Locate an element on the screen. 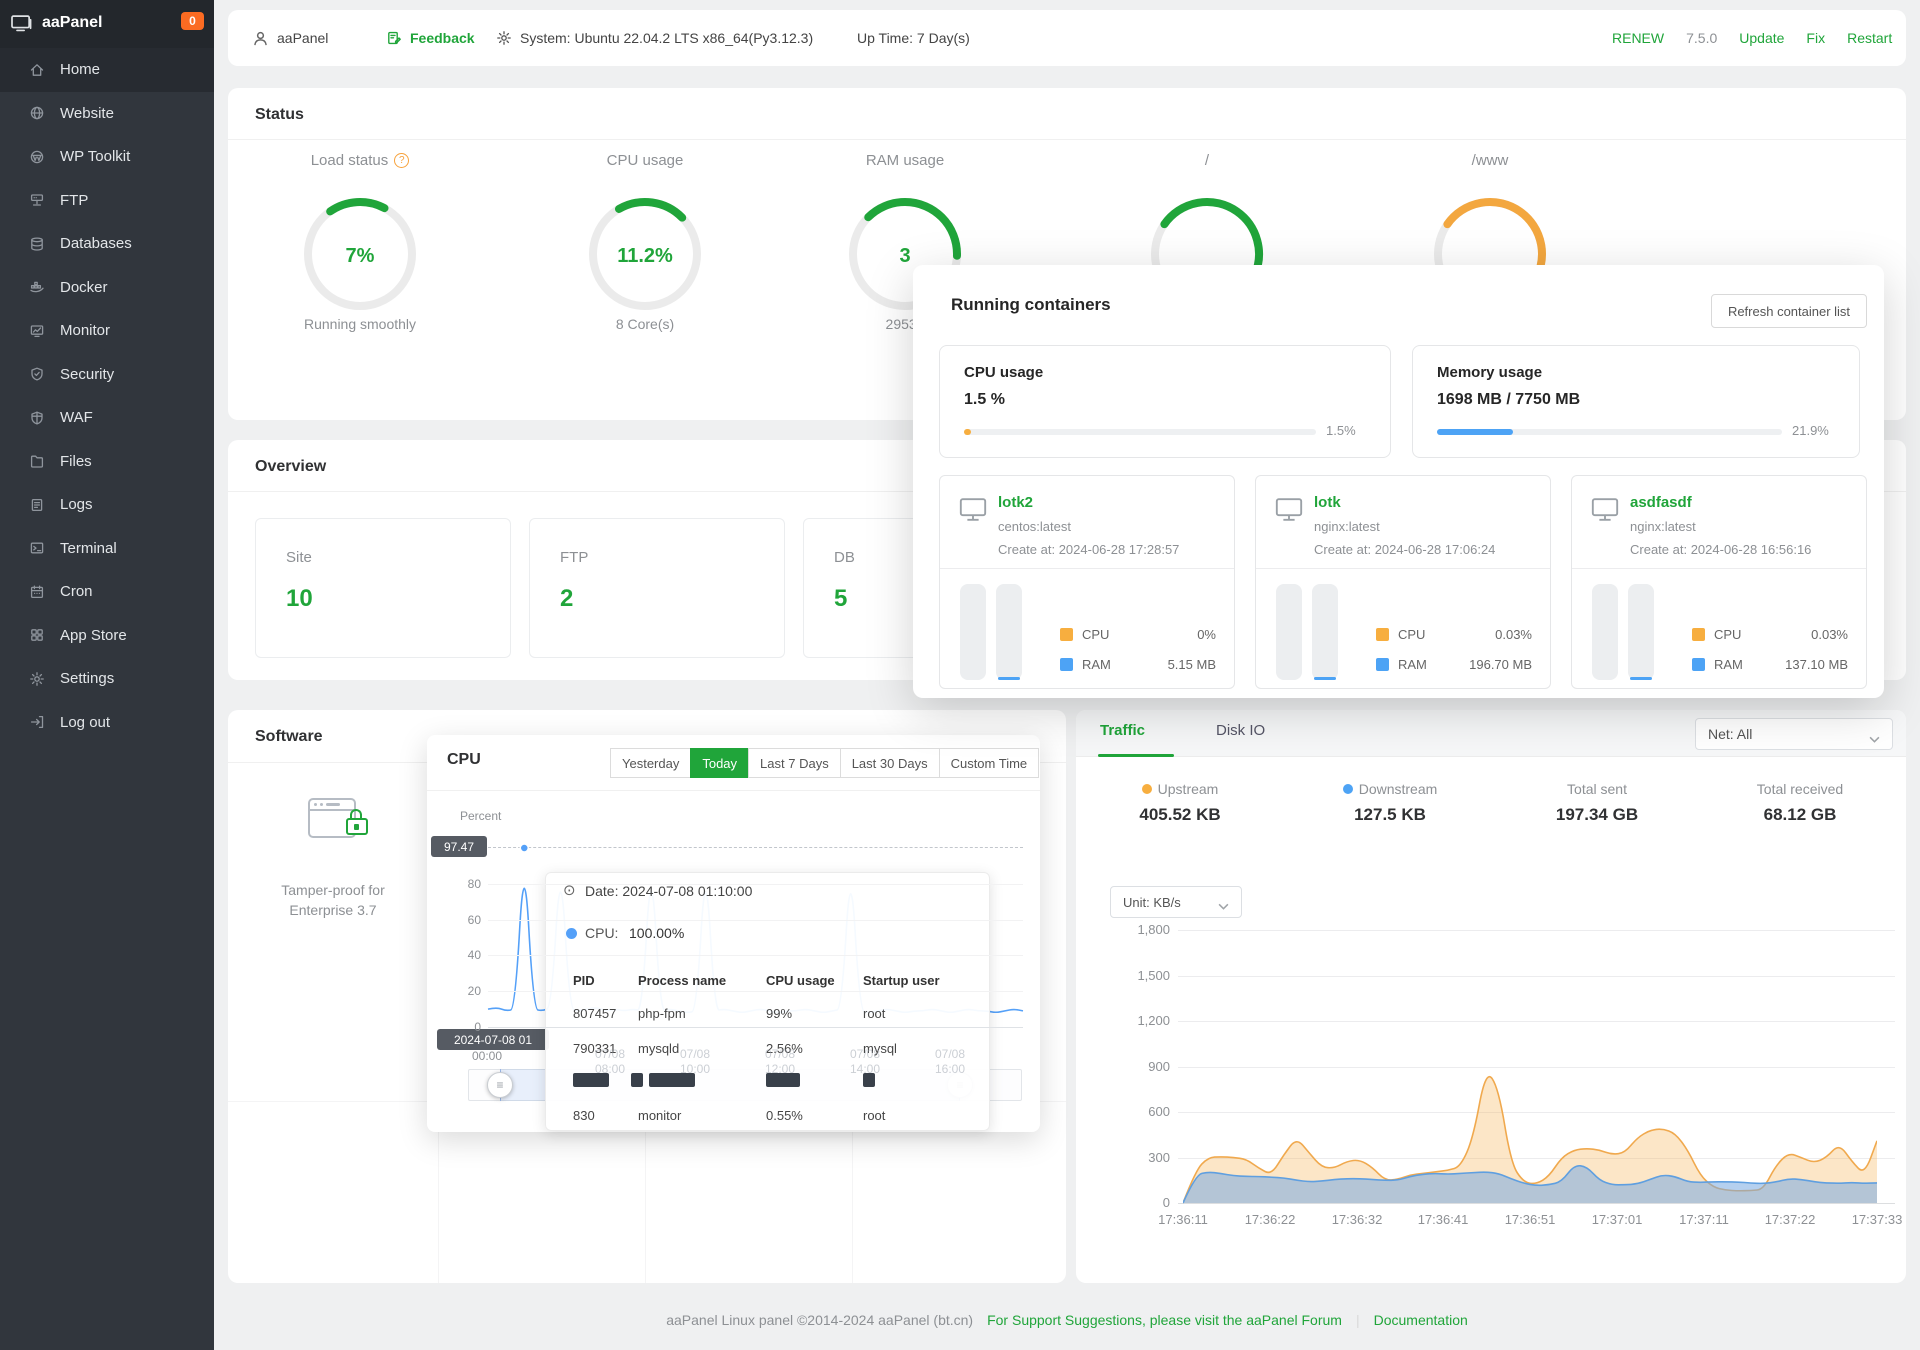 Image resolution: width=1920 pixels, height=1350 pixels. container-bar-fill is located at coordinates (1009, 678).